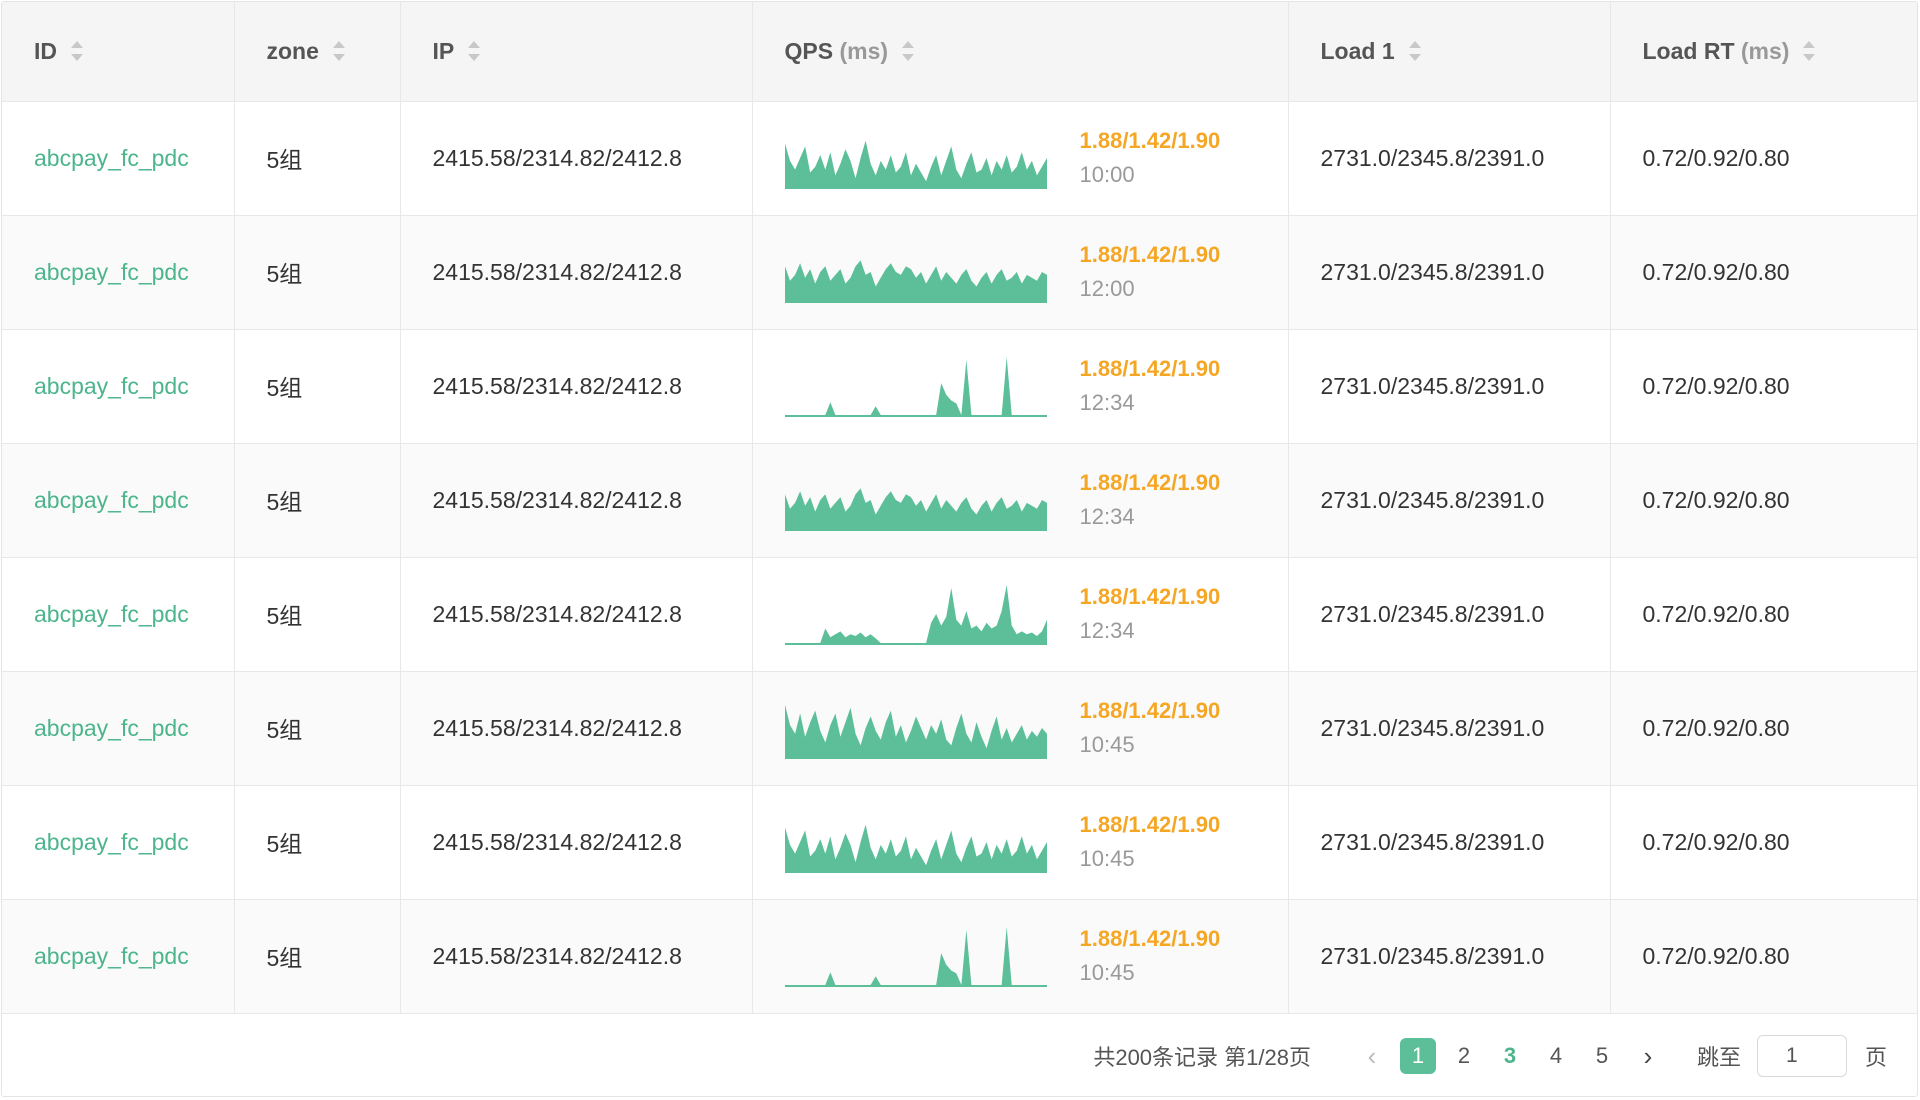 This screenshot has width=1920, height=1100. What do you see at coordinates (1875, 1057) in the screenshot?
I see `jump-unit-label: 页` at bounding box center [1875, 1057].